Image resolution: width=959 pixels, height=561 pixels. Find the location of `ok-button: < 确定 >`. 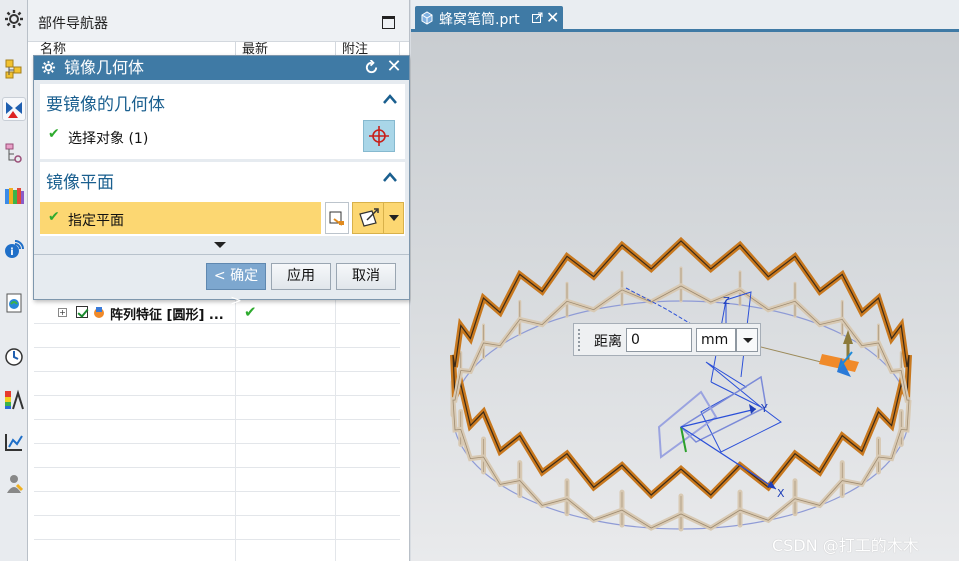

ok-button: < 确定 > is located at coordinates (236, 286).